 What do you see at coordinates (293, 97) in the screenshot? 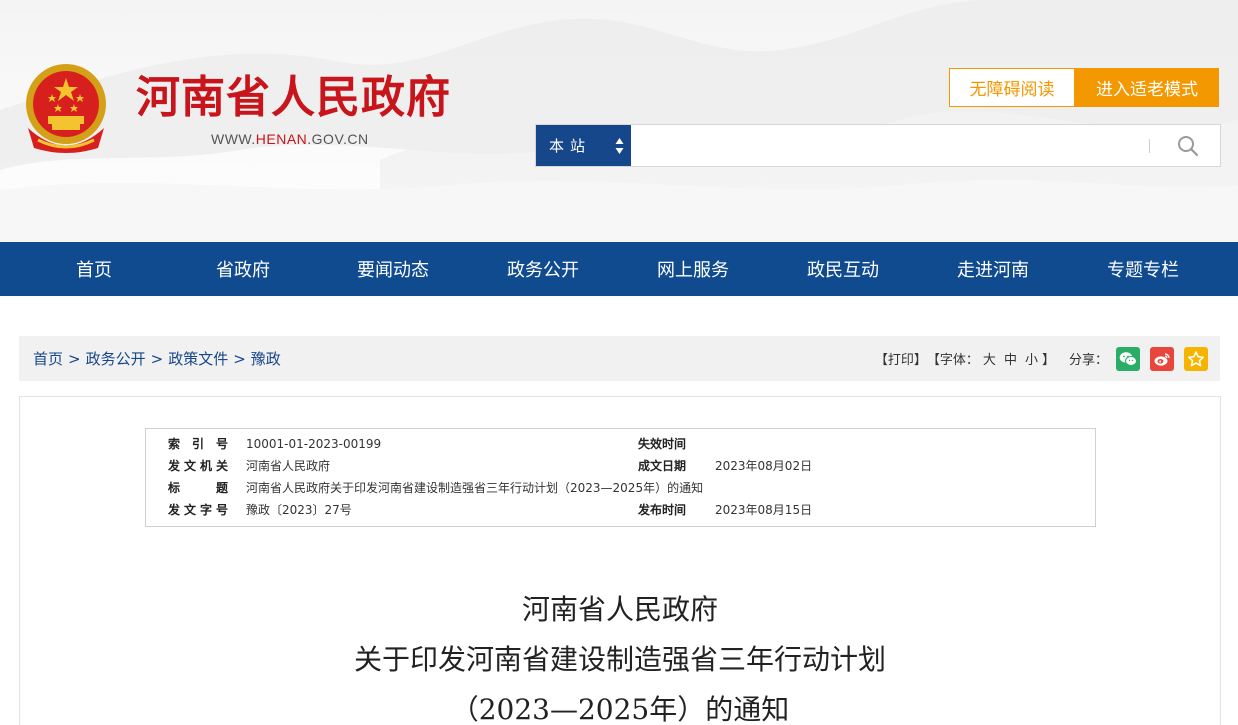
I see `site-title: 河南省人民政府` at bounding box center [293, 97].